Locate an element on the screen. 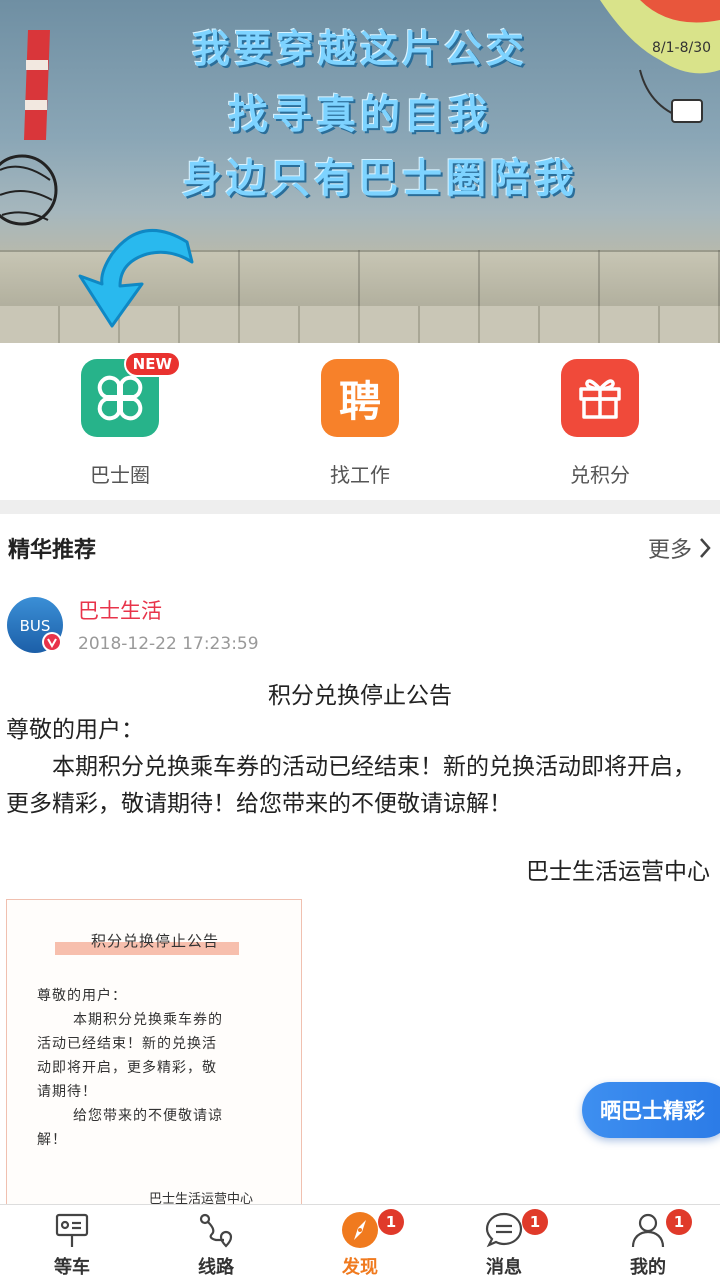  notice-image-greeting: 尊敬的用户： is located at coordinates (82, 996).